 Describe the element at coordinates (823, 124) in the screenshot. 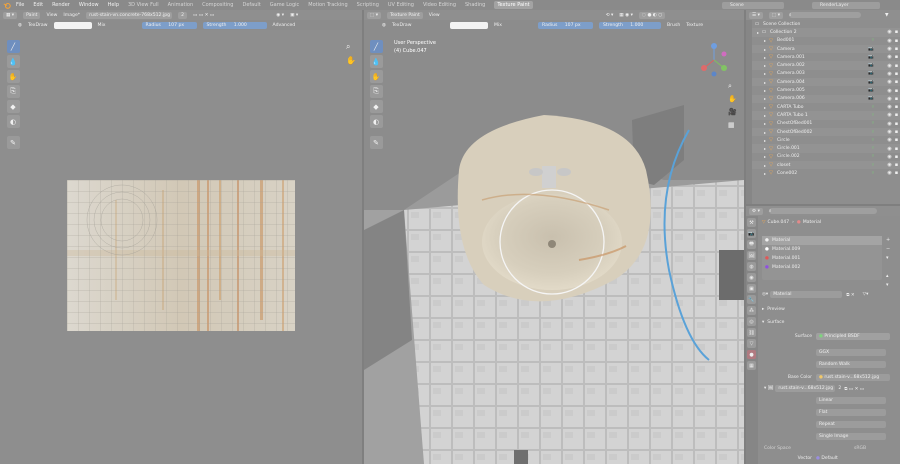

I see `outliner-row: ▸ ▽ ChestOfBed001 ▿ ◉ ▪` at that location.